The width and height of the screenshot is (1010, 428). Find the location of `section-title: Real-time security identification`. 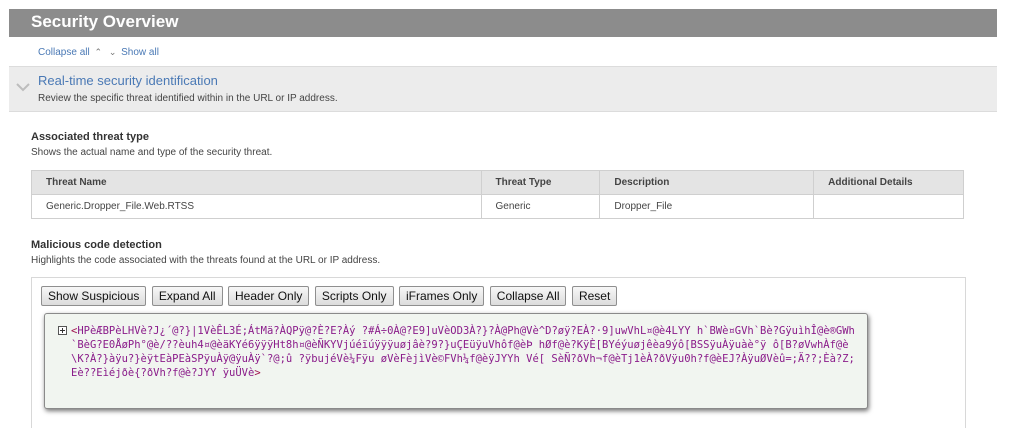

section-title: Real-time security identification is located at coordinates (128, 80).